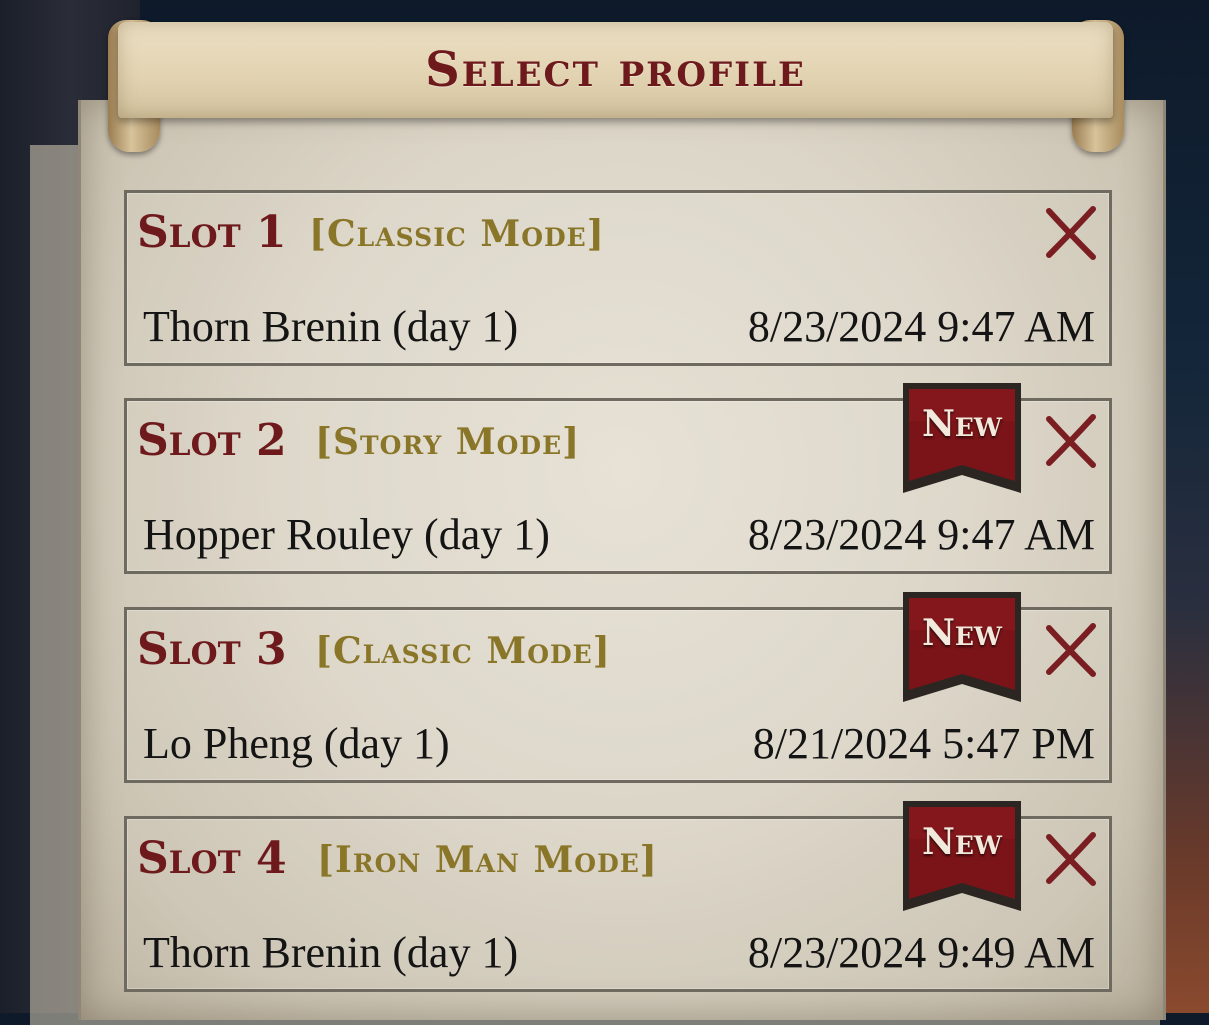 The image size is (1209, 1025). What do you see at coordinates (923, 743) in the screenshot?
I see `save-date: 8/21/2024 5:47 PM` at bounding box center [923, 743].